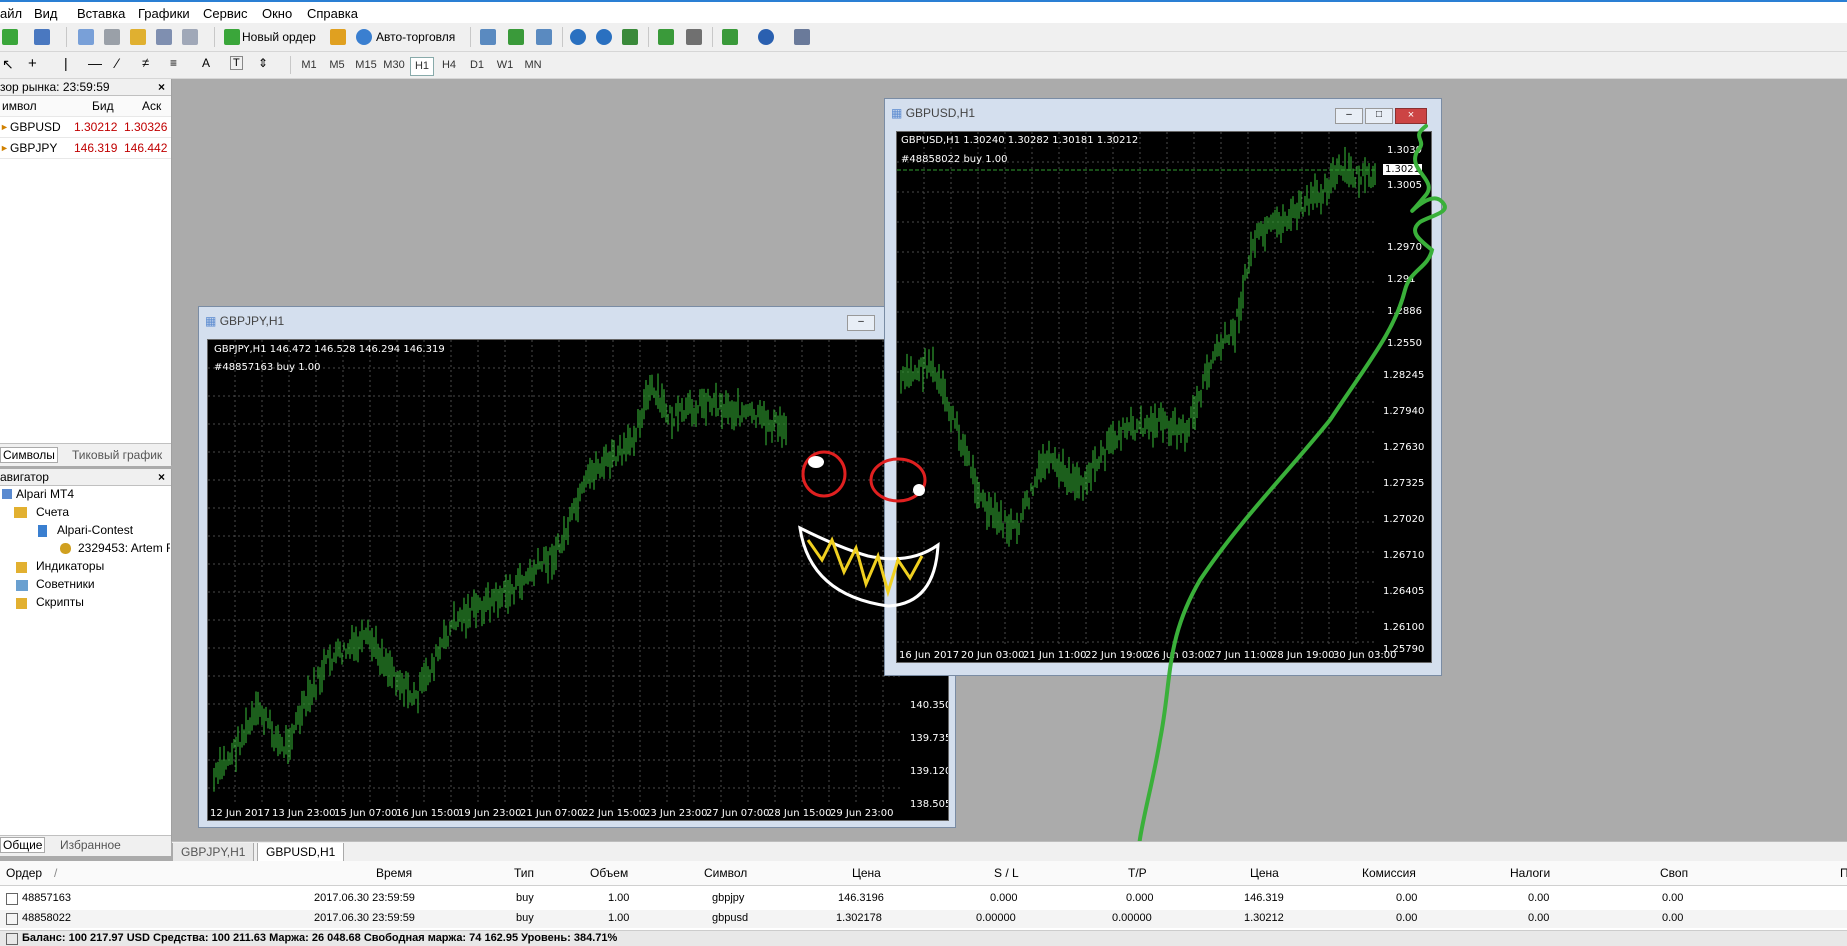 The image size is (1847, 946). I want to click on menu-charts: Графики, so click(164, 13).